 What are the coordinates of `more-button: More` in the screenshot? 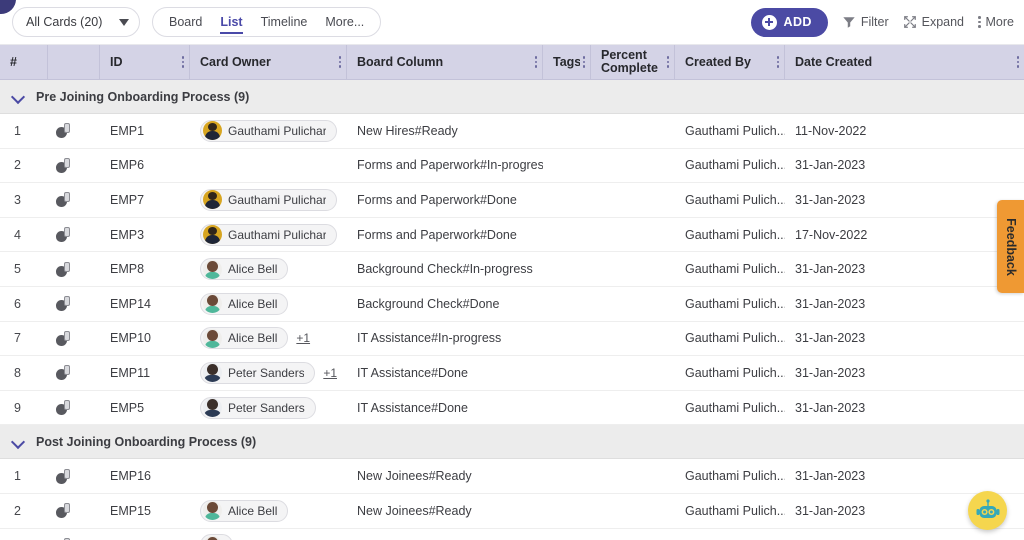 It's located at (996, 22).